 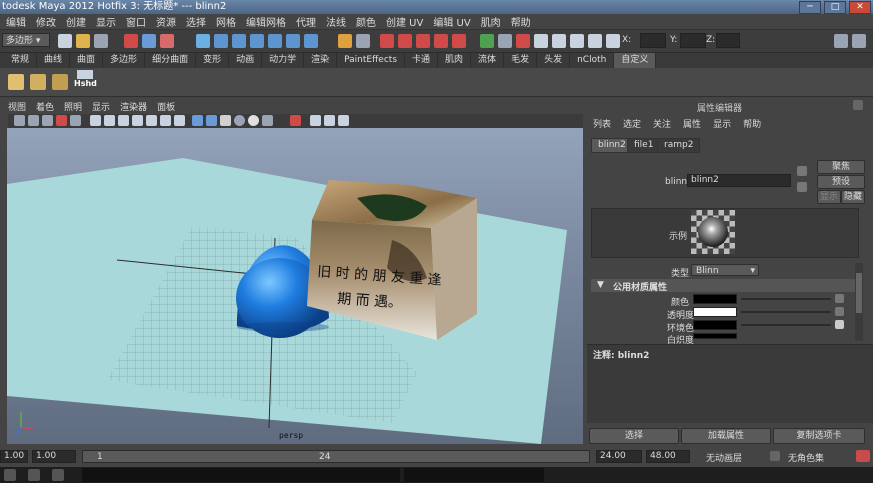 I want to click on wireframe-icon, so click(x=95, y=120).